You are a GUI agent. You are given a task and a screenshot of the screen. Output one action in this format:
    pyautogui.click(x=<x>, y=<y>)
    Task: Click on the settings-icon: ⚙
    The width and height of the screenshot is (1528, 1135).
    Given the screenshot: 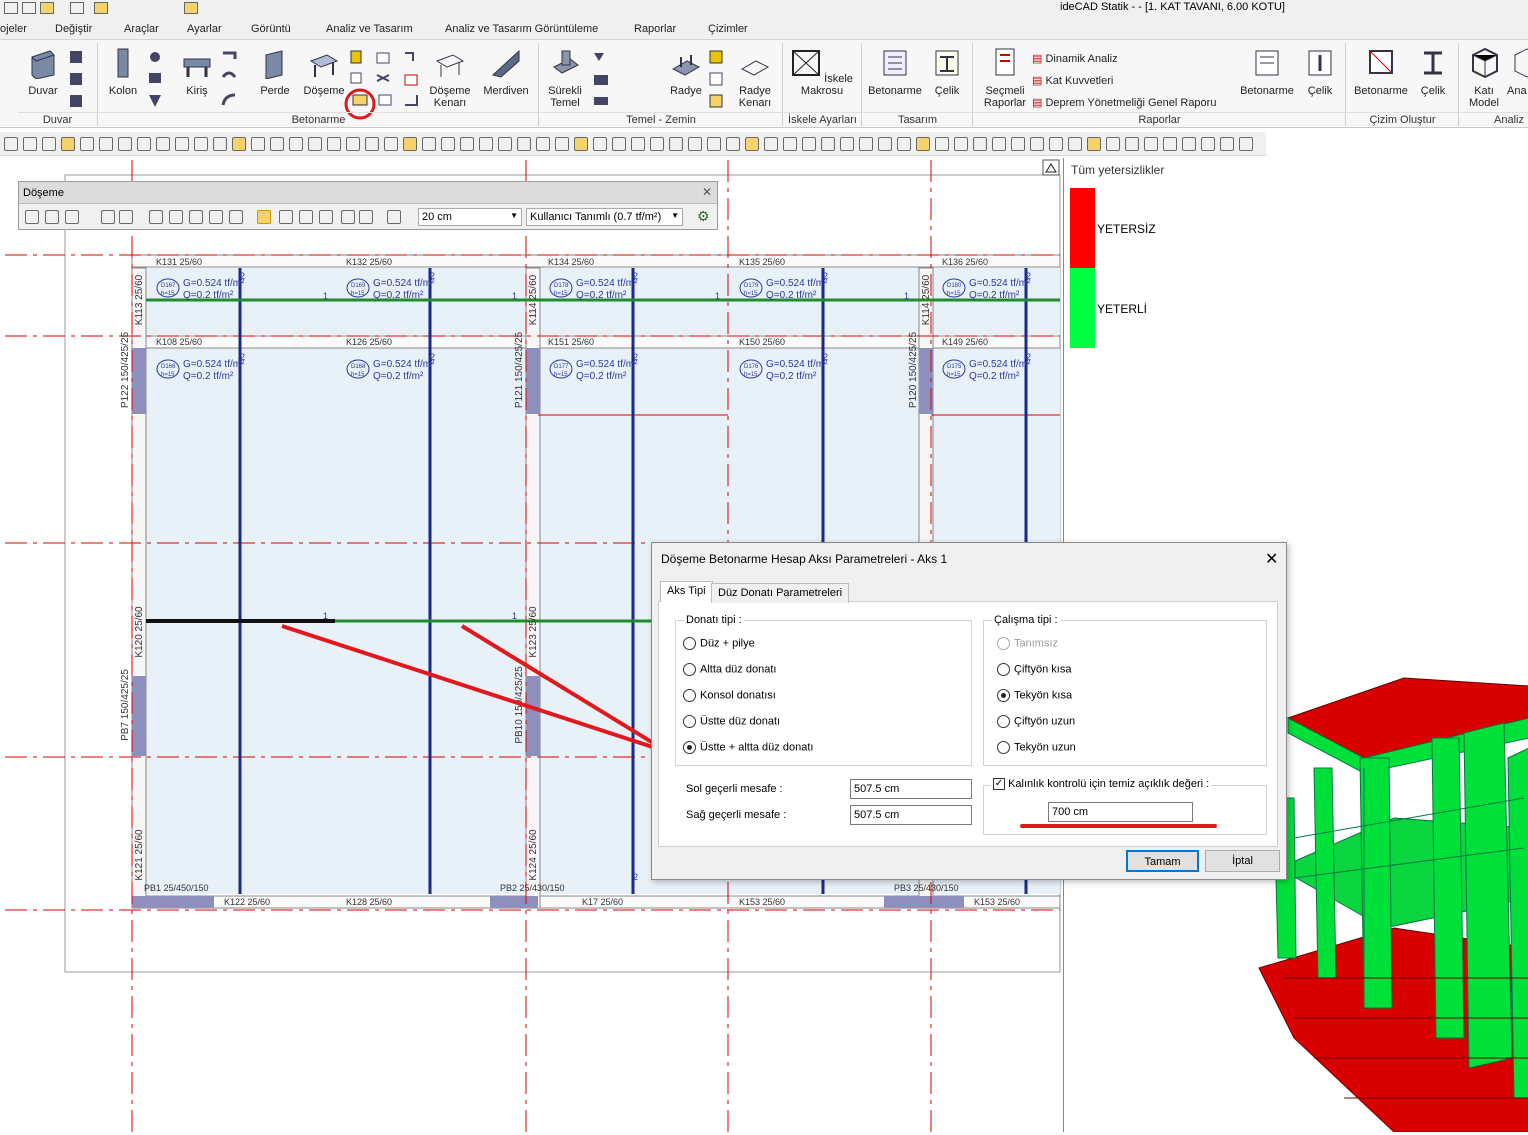 What is the action you would take?
    pyautogui.click(x=703, y=216)
    